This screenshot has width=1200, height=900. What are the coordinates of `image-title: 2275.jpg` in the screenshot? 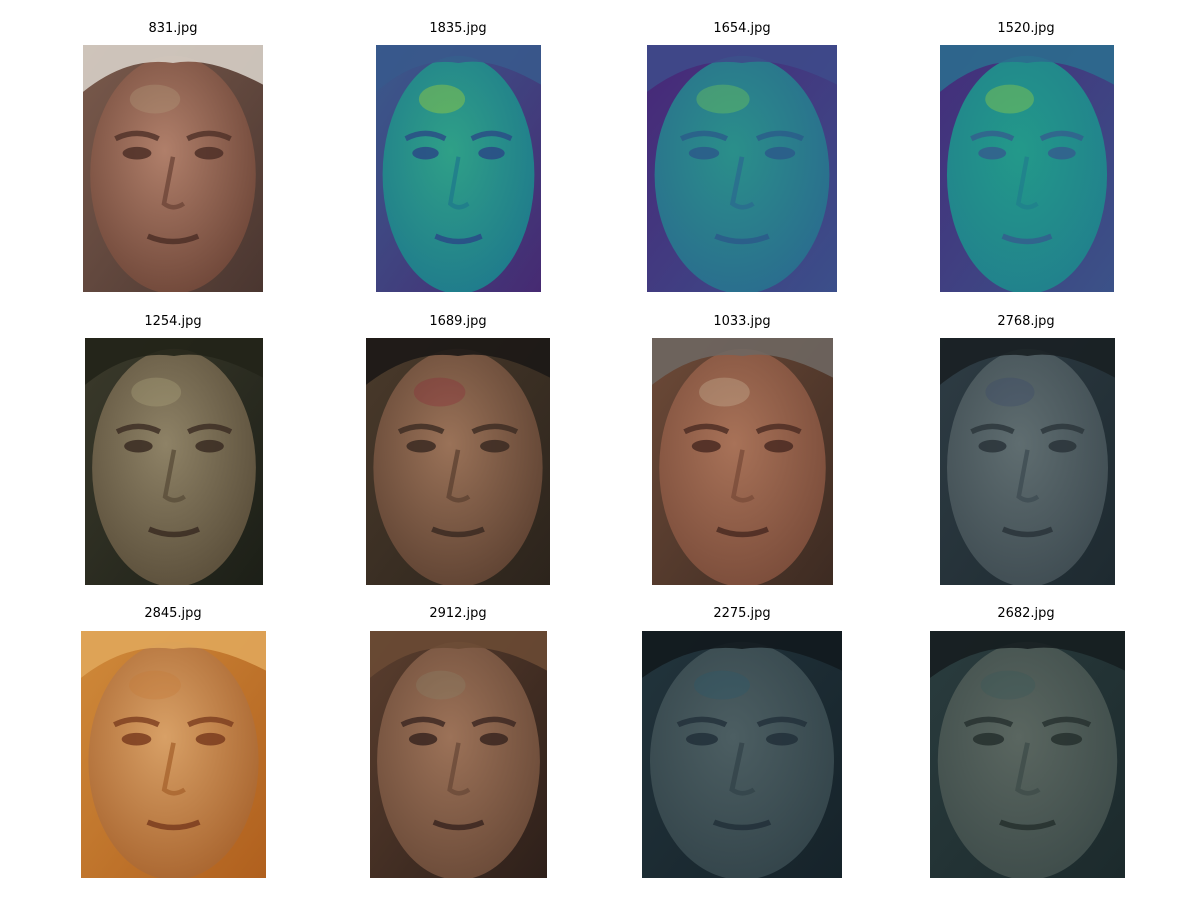 It's located at (742, 613).